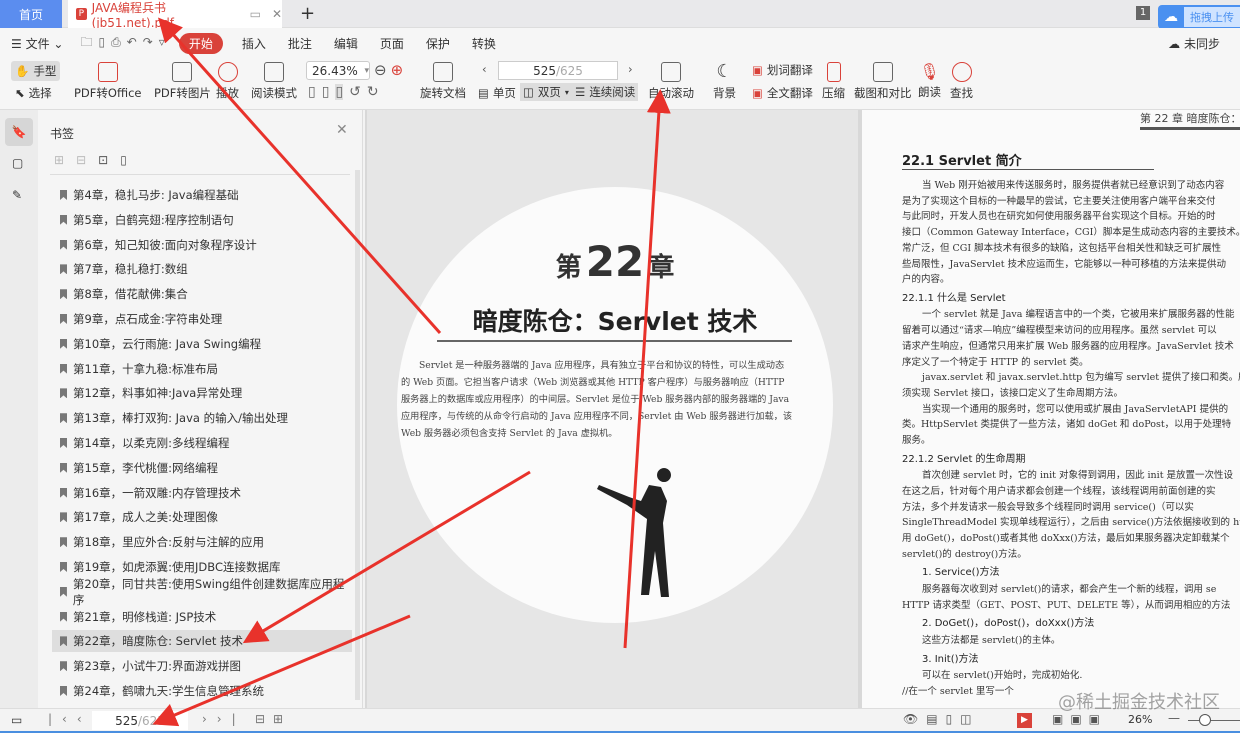  What do you see at coordinates (484, 43) in the screenshot?
I see `menu-convert: 转换` at bounding box center [484, 43].